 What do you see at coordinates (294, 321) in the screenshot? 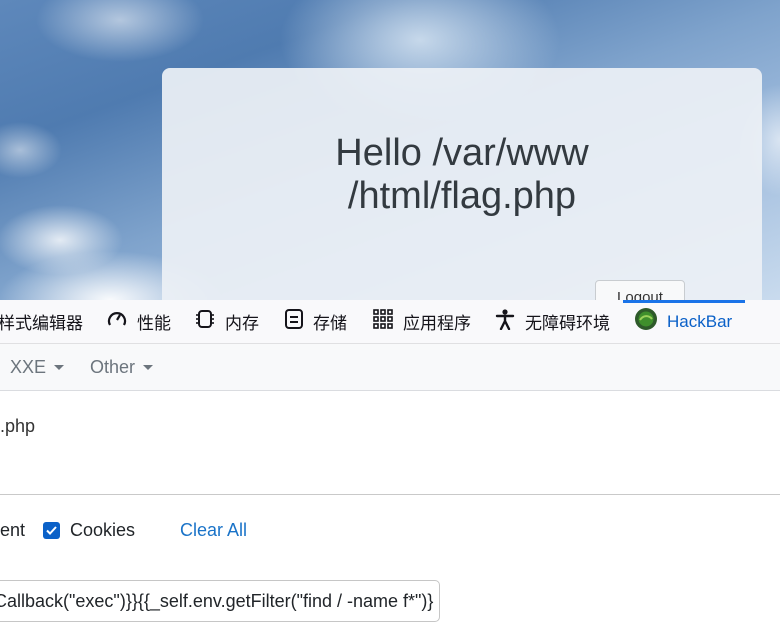
I see `storage-icon` at bounding box center [294, 321].